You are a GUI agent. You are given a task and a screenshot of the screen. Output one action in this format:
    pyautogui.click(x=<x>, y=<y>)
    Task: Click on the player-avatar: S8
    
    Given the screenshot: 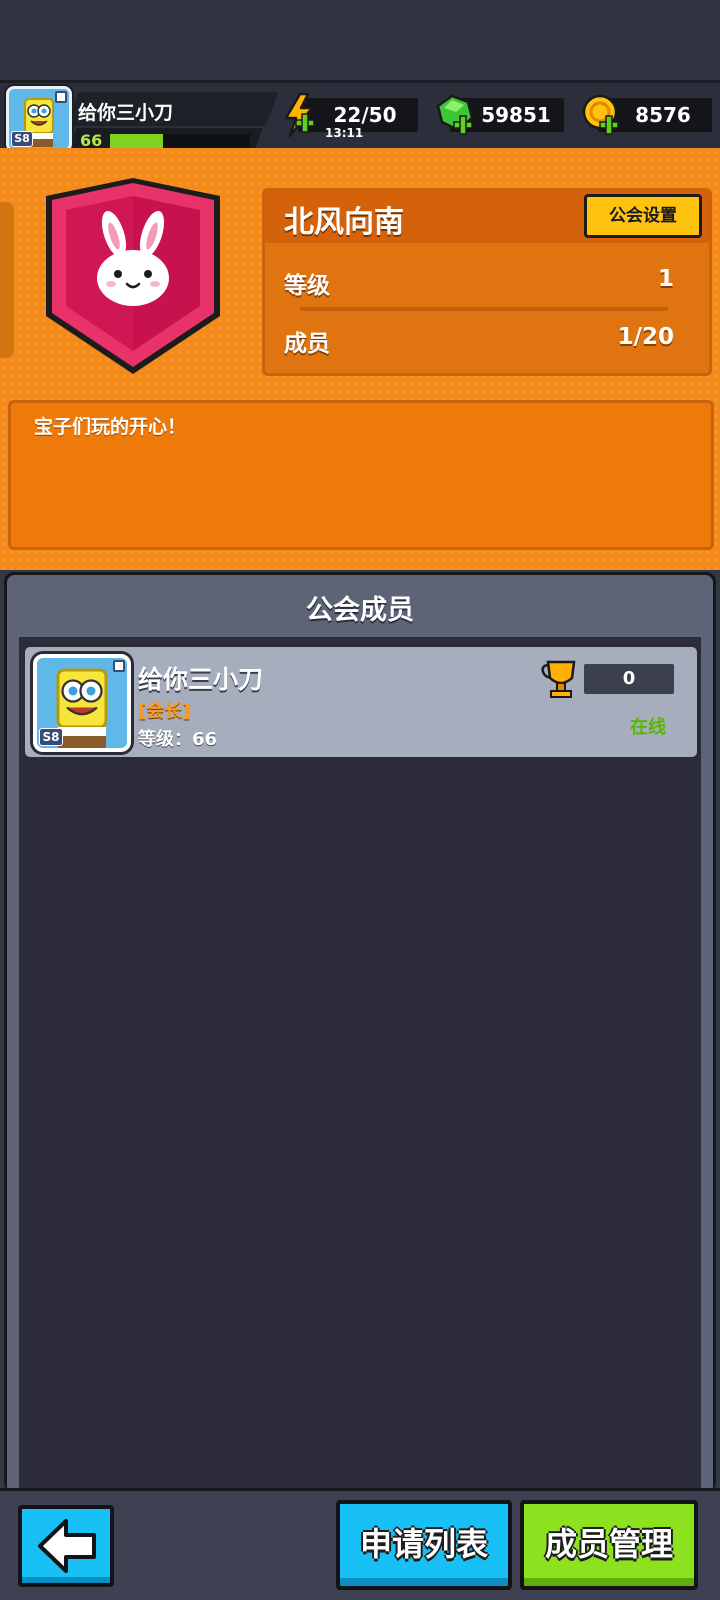 What is the action you would take?
    pyautogui.click(x=39, y=119)
    